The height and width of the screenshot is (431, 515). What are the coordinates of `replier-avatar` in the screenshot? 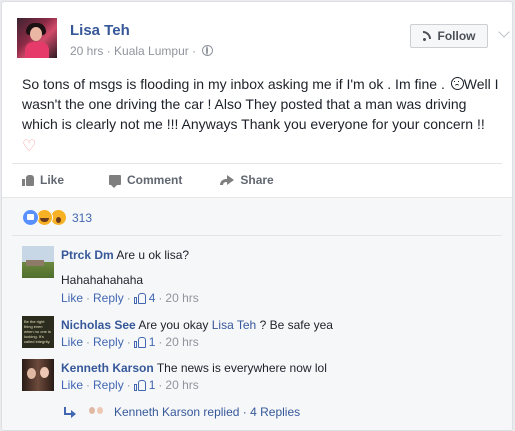 It's located at (96, 412).